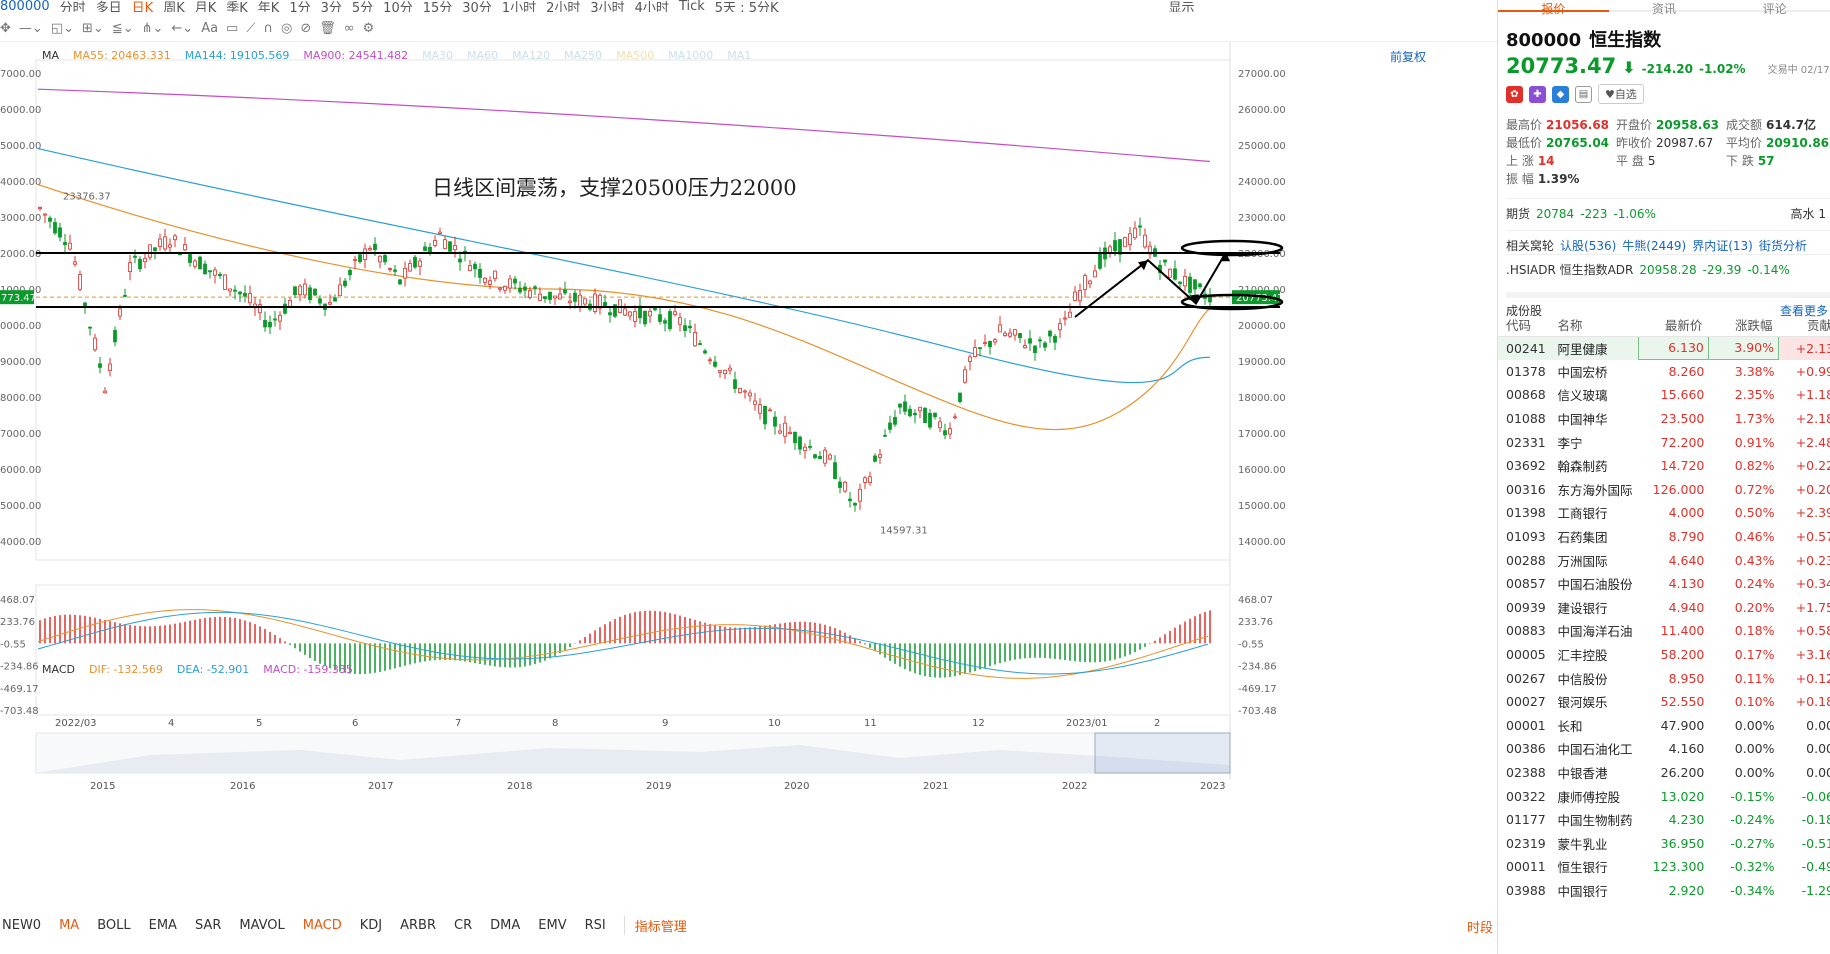 This screenshot has height=954, width=1830. I want to click on period-tab: 1分, so click(299, 6).